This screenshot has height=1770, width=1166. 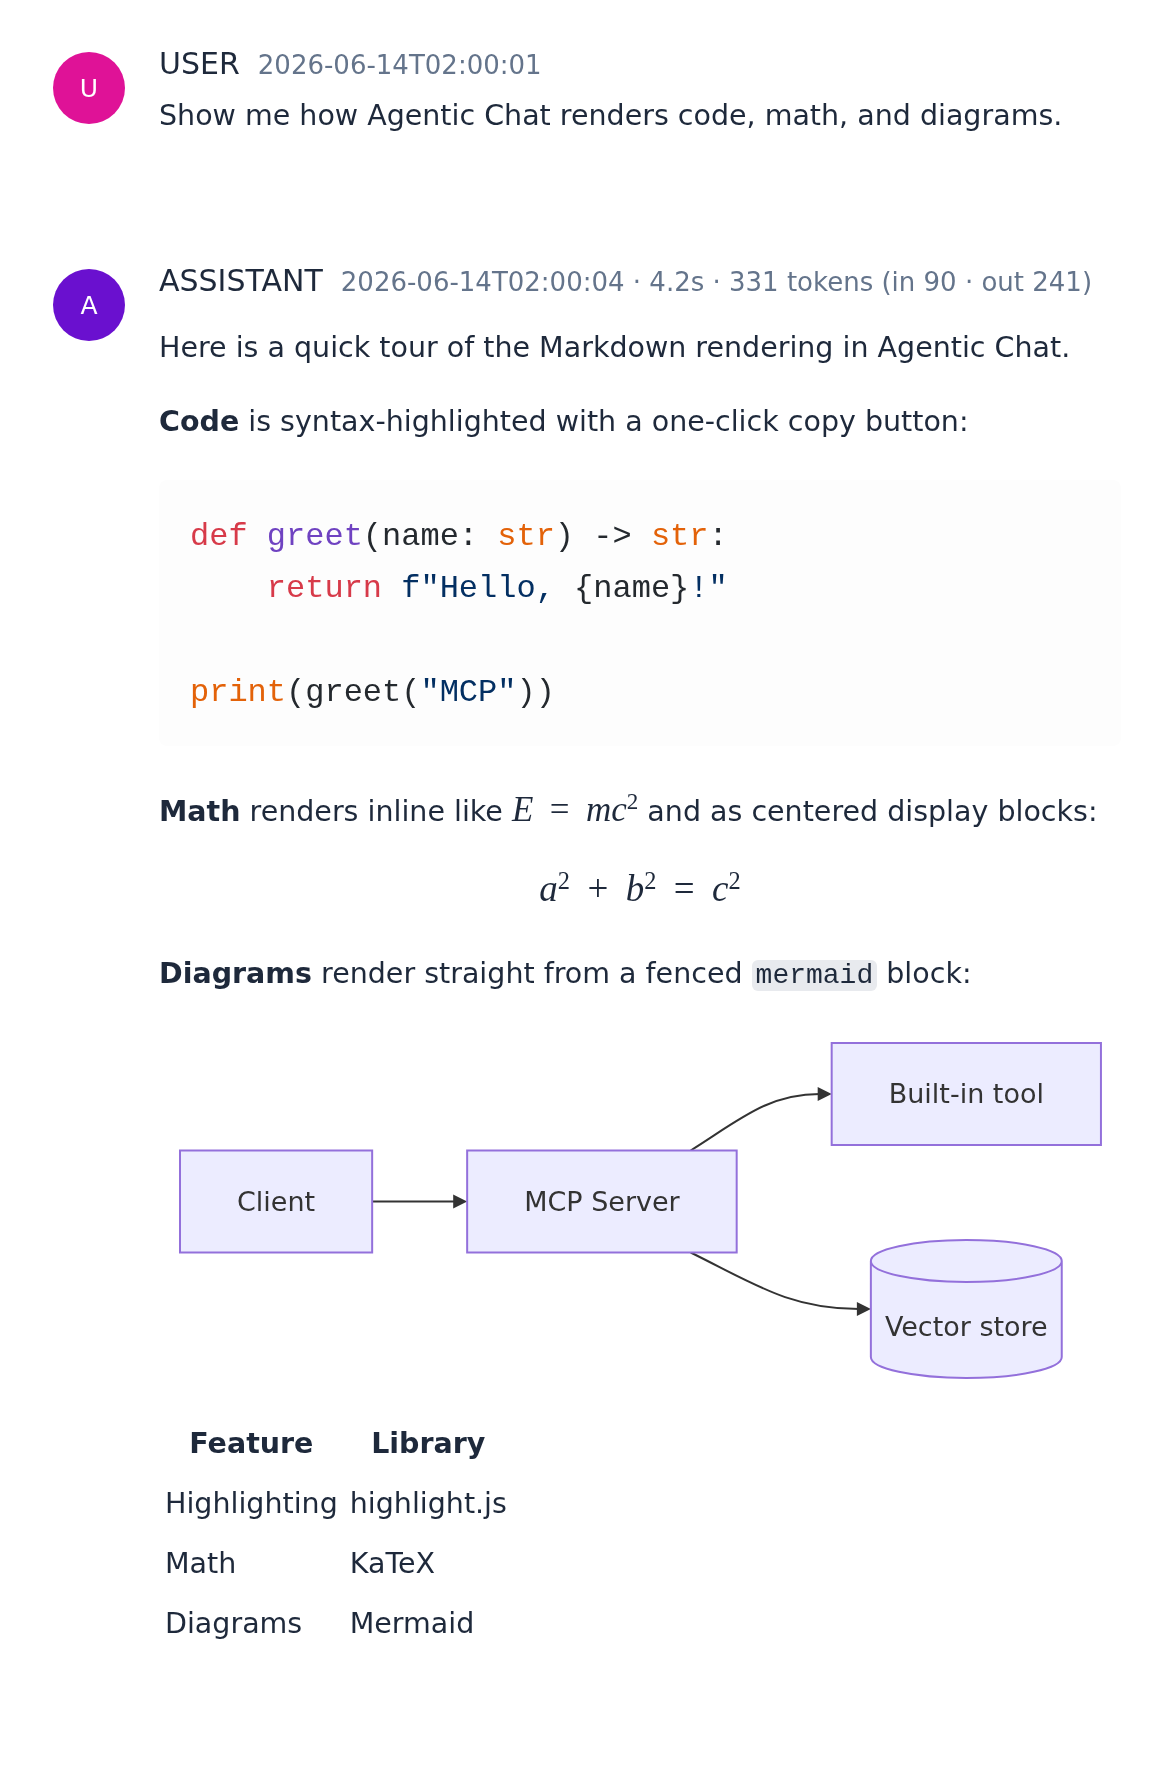 What do you see at coordinates (640, 888) in the screenshot?
I see `display-equation: a$^{2}$ + b$^{2}$ = c$^{2}$` at bounding box center [640, 888].